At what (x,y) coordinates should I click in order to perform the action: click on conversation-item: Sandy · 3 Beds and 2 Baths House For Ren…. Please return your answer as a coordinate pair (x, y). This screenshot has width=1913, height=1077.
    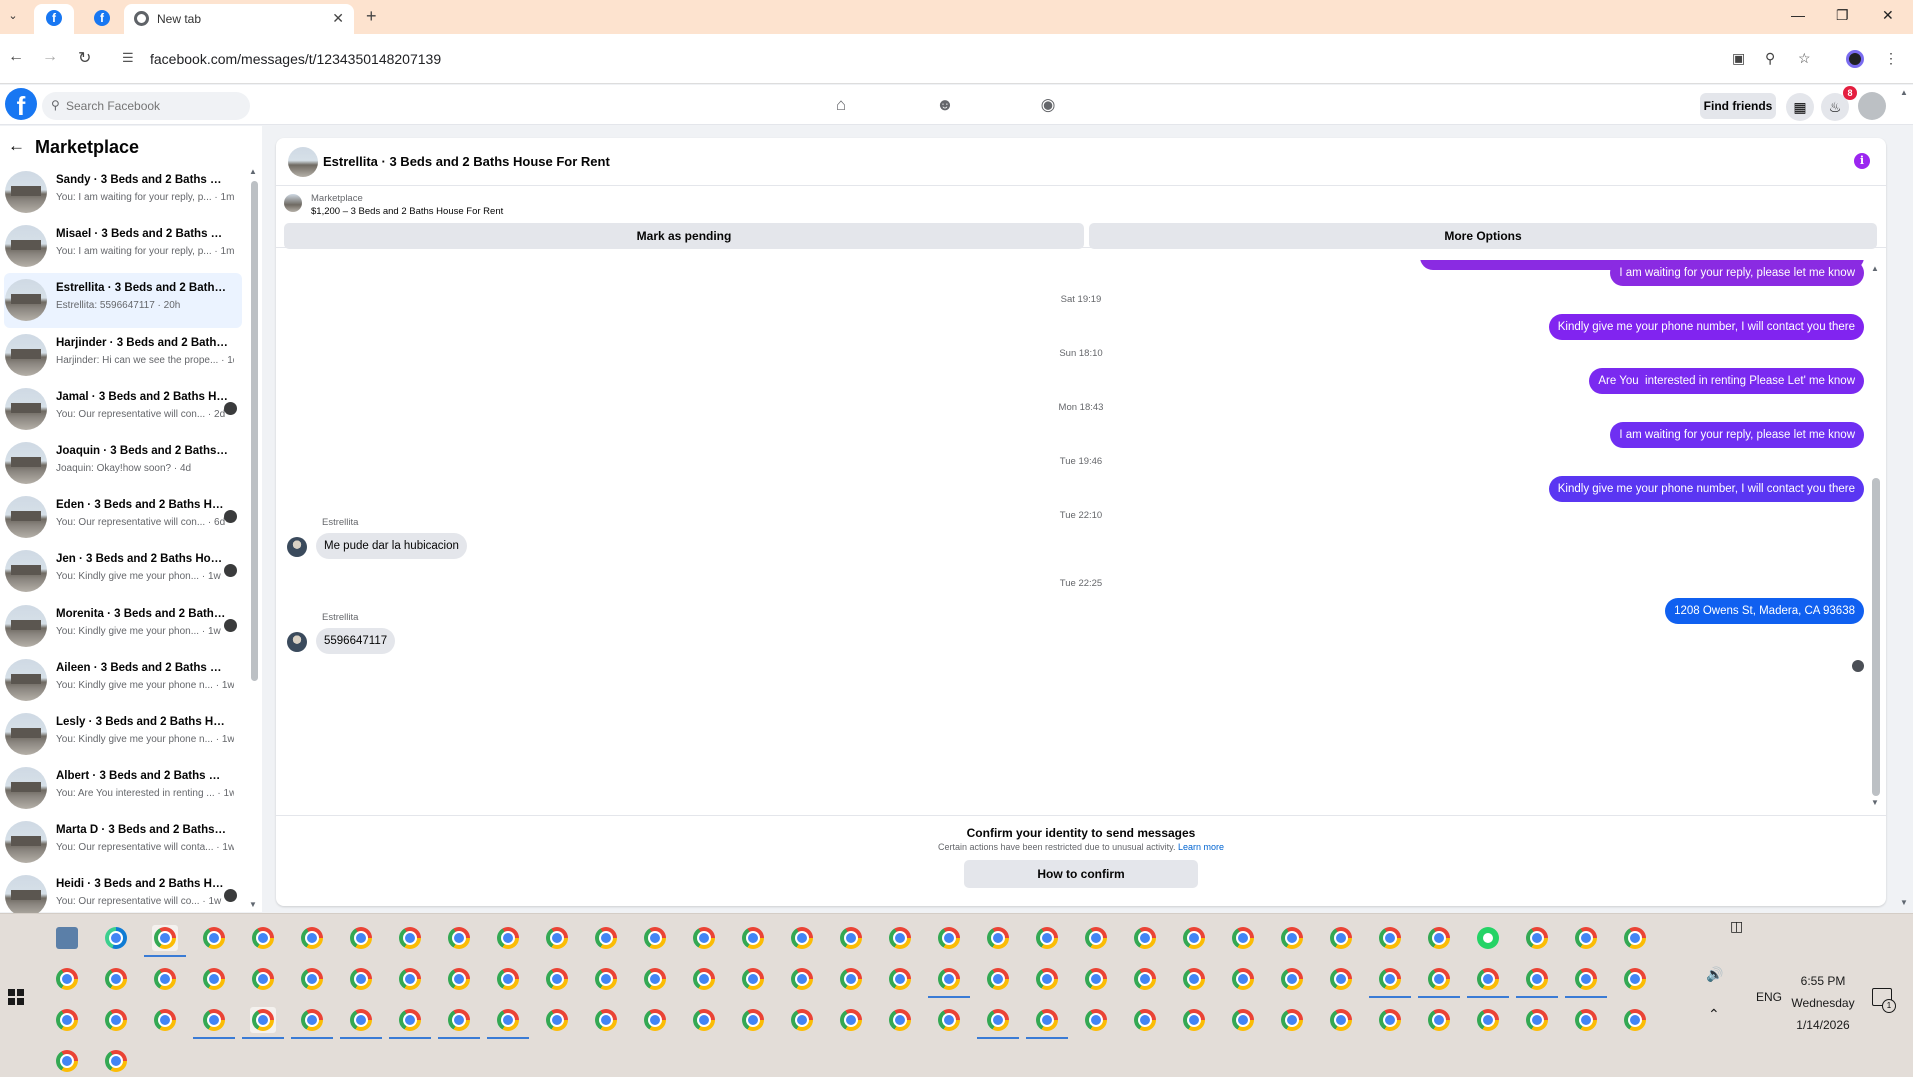
    Looking at the image, I should click on (123, 192).